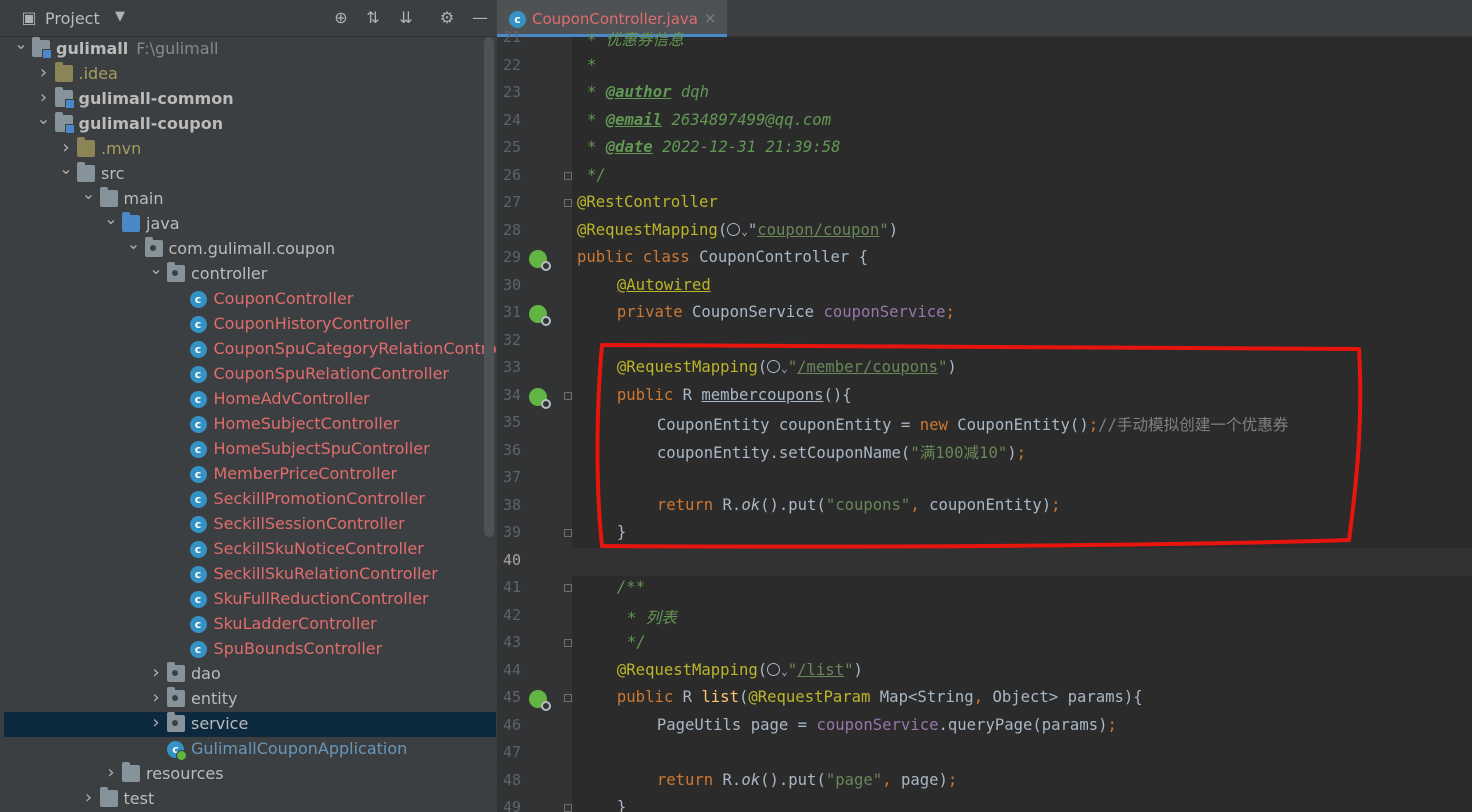 The height and width of the screenshot is (812, 1472). What do you see at coordinates (298, 648) in the screenshot?
I see `tree-item-label: SpuBoundsController` at bounding box center [298, 648].